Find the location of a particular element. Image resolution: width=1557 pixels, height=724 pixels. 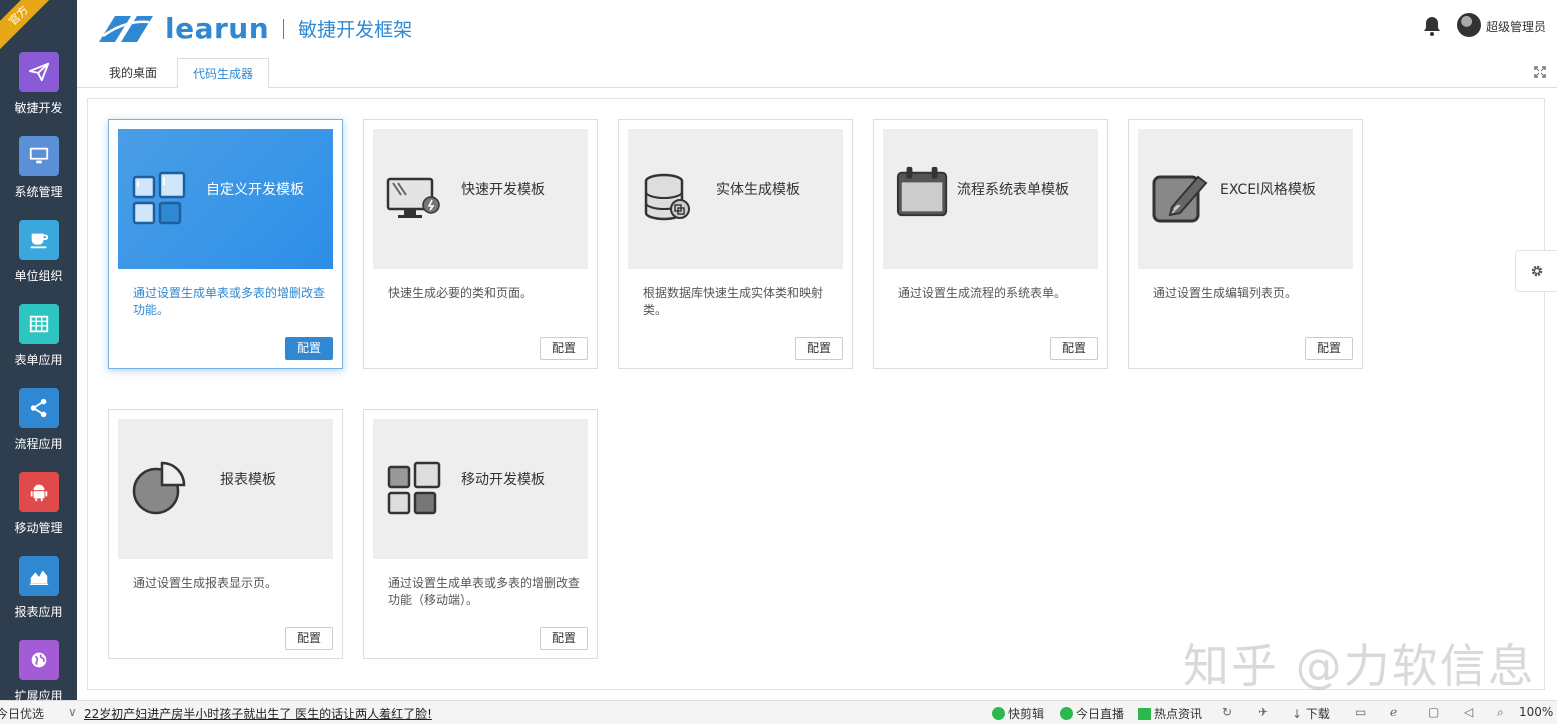

card-banner: EXCEl风格模板 is located at coordinates (1245, 199).